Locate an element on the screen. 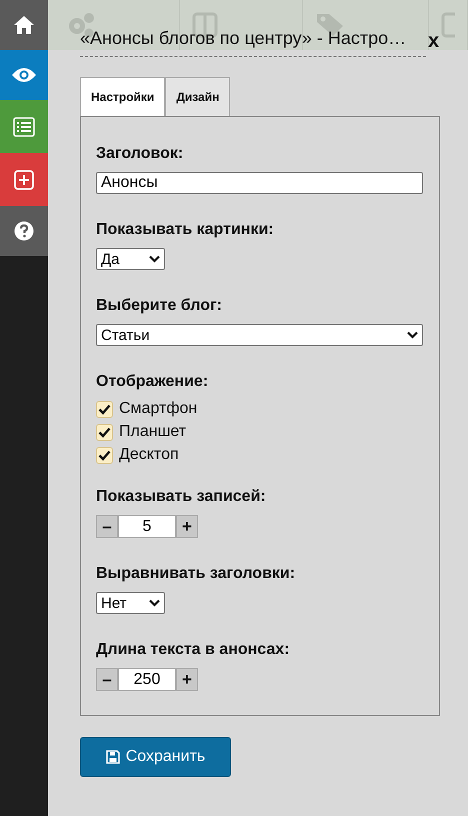  help-icon is located at coordinates (24, 231).